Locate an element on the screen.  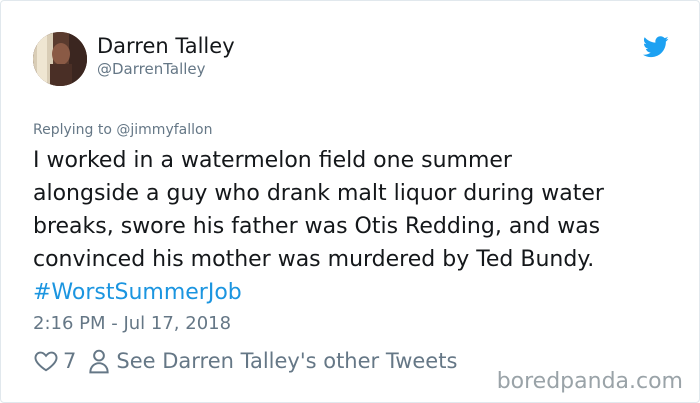
avatar-image is located at coordinates (60, 59).